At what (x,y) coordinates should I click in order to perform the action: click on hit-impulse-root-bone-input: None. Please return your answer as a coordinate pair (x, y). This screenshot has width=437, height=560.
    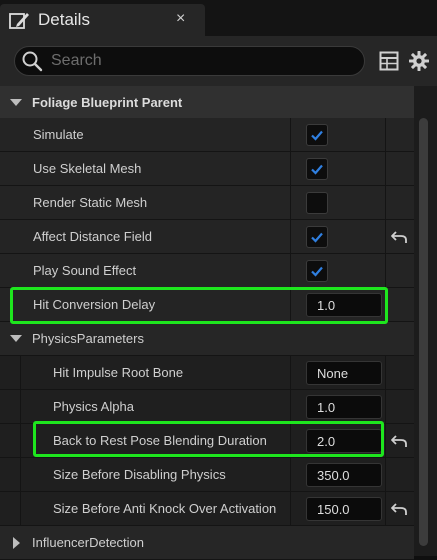
    Looking at the image, I should click on (344, 373).